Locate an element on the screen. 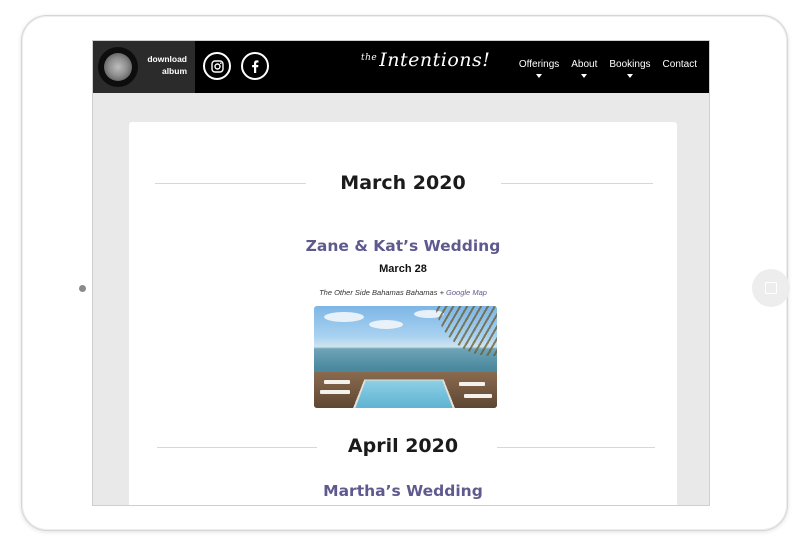 The height and width of the screenshot is (543, 800). top-nav: download album theIntentions! Offerings is located at coordinates (401, 67).